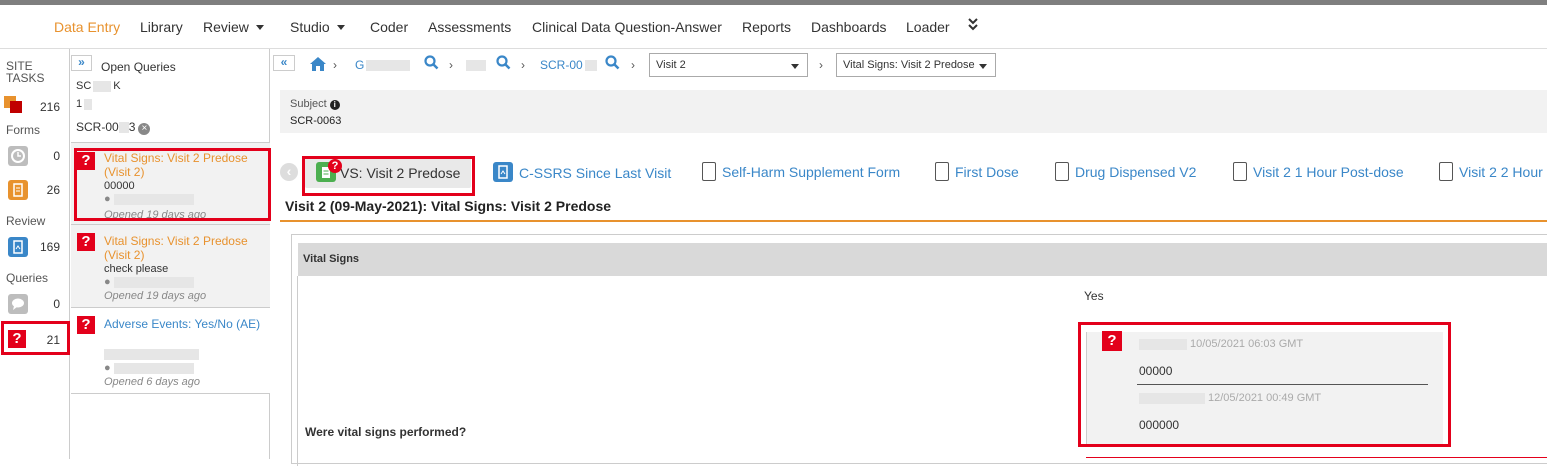 This screenshot has height=466, width=1547. What do you see at coordinates (107, 282) in the screenshot?
I see `user-icon: ●` at bounding box center [107, 282].